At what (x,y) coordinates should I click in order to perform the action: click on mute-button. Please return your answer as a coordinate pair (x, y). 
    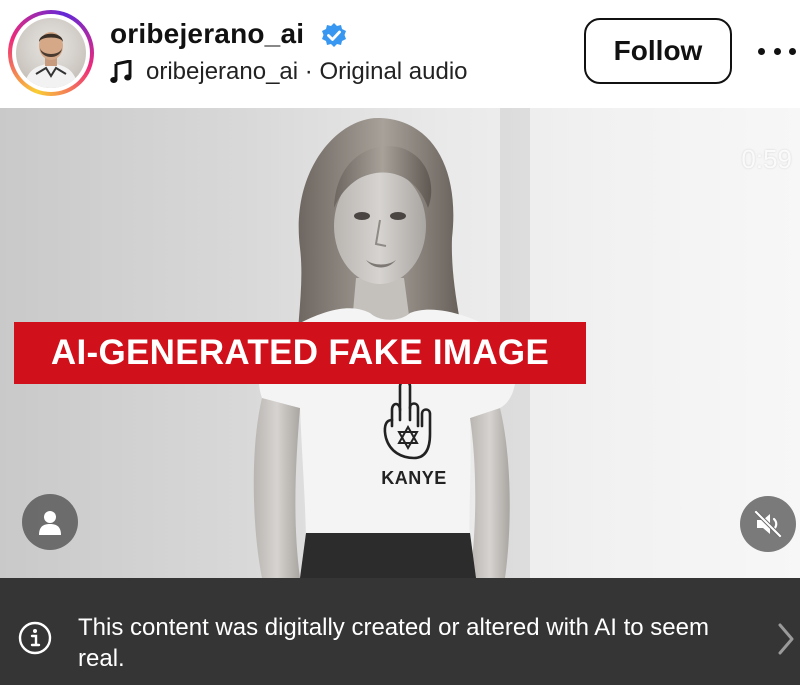
    Looking at the image, I should click on (768, 524).